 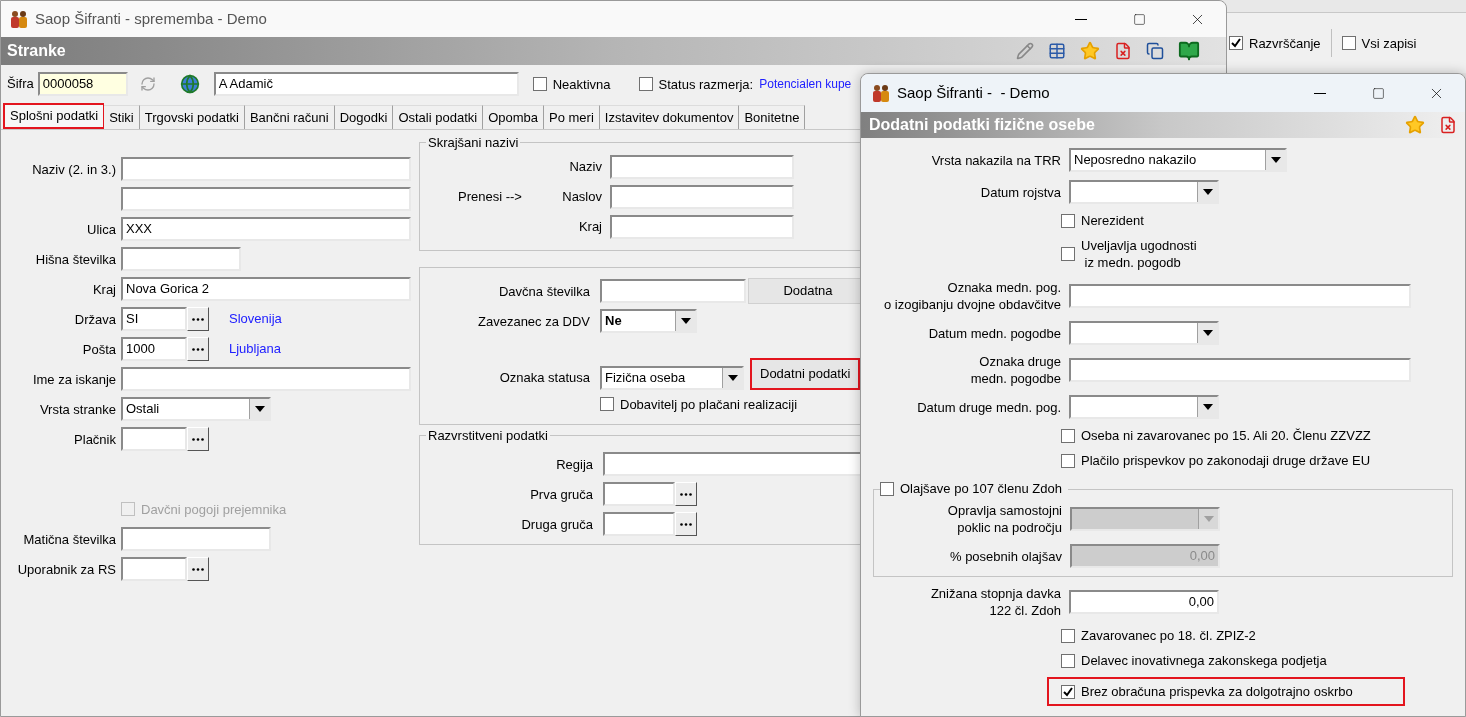 What do you see at coordinates (75, 259) in the screenshot?
I see `field-label: Hišna številka` at bounding box center [75, 259].